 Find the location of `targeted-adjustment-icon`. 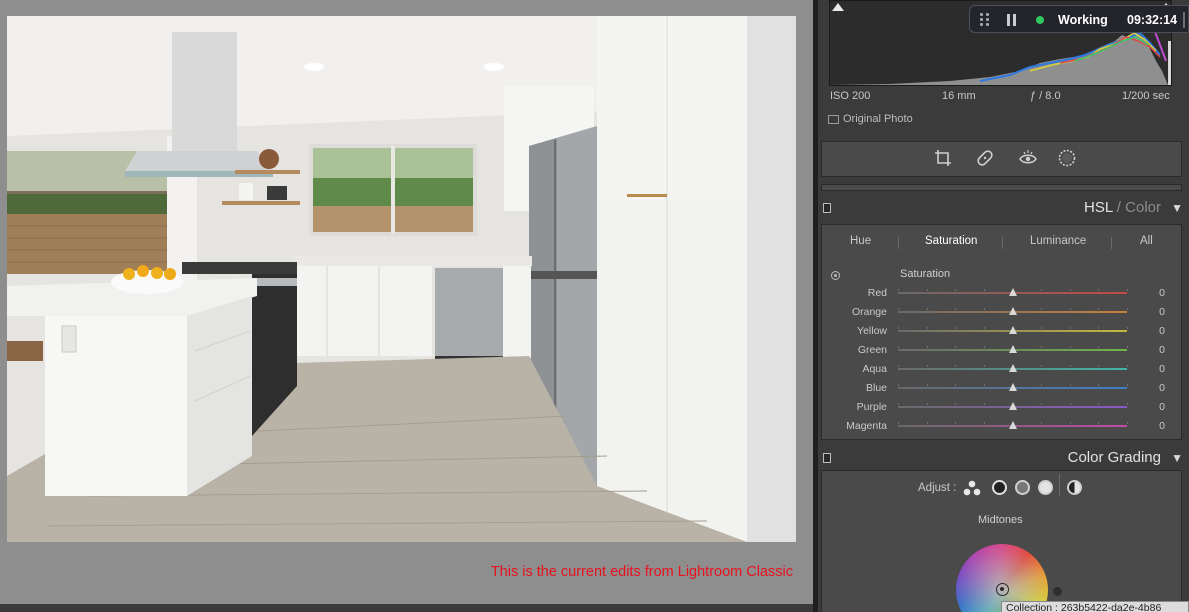

targeted-adjustment-icon is located at coordinates (835, 275).